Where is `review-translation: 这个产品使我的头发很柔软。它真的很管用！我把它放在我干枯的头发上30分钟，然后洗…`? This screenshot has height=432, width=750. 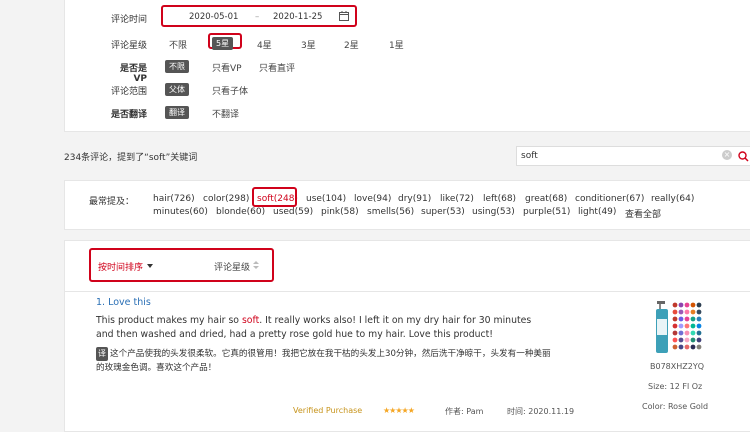 review-translation: 这个产品使我的头发很柔软。它真的很管用！我把它放在我干枯的头发上30分钟，然后洗… is located at coordinates (323, 361).